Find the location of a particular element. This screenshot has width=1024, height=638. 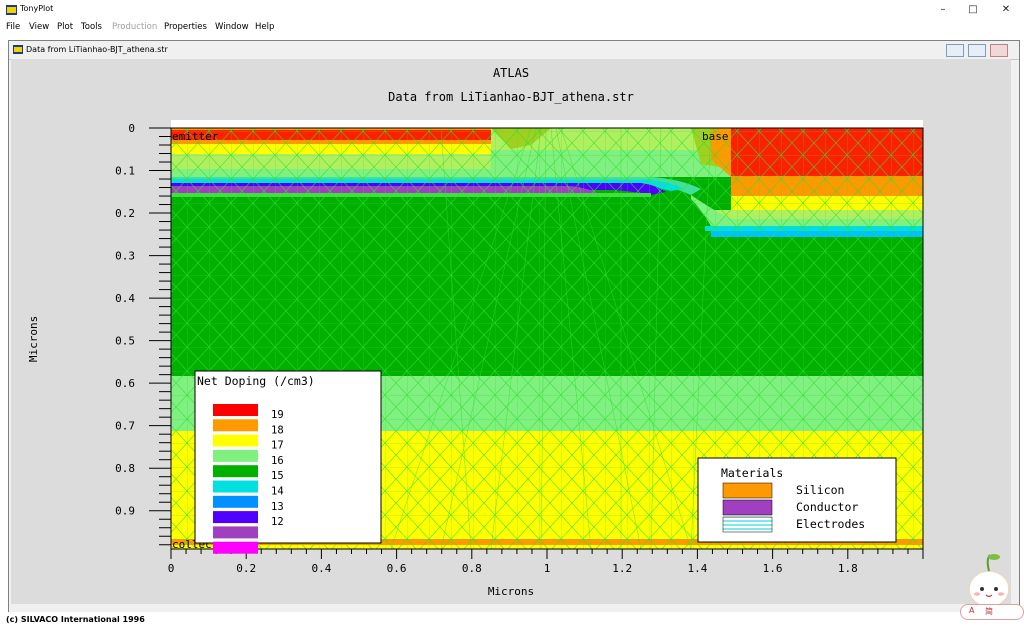

document-titlebar: Data from LiTianhao-BJT_athena.str is located at coordinates (514, 50).